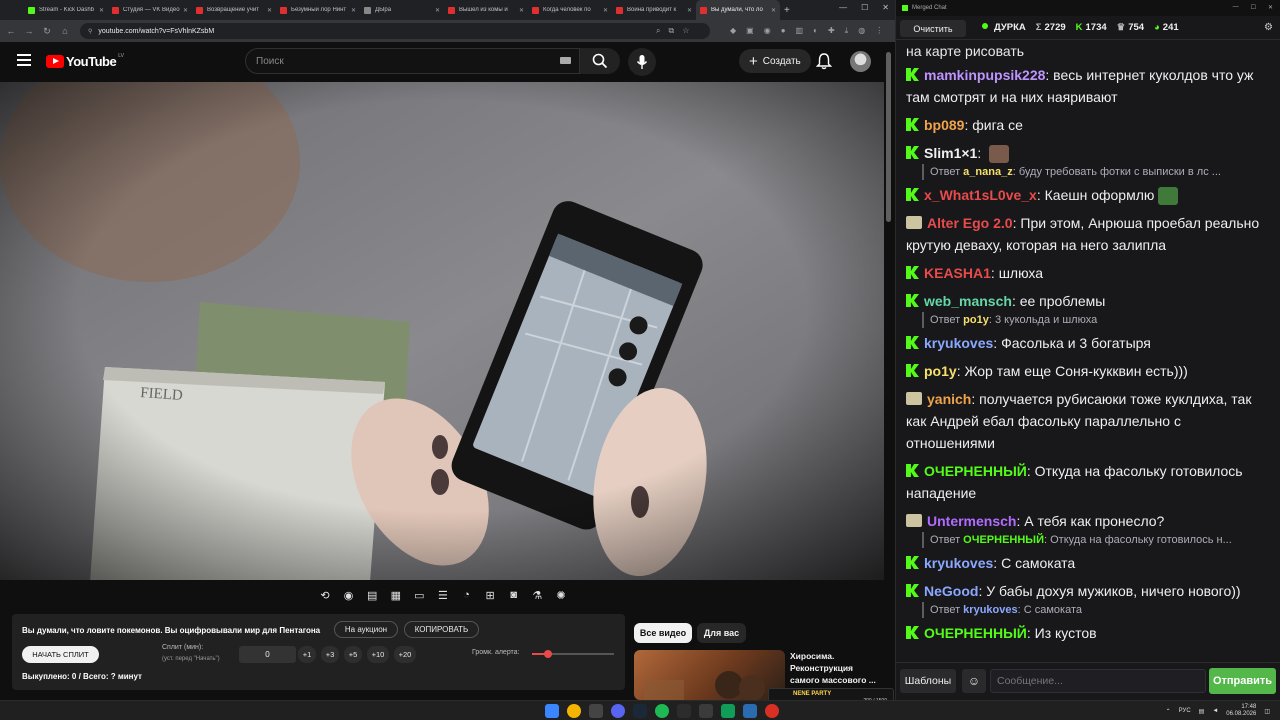  What do you see at coordinates (974, 681) in the screenshot?
I see `emoji-icon: ☺` at bounding box center [974, 681].